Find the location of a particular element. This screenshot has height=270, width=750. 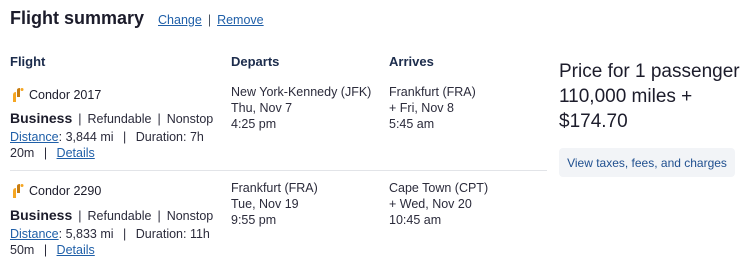

arrival-airport: Frankfurt (FRA) is located at coordinates (432, 92).